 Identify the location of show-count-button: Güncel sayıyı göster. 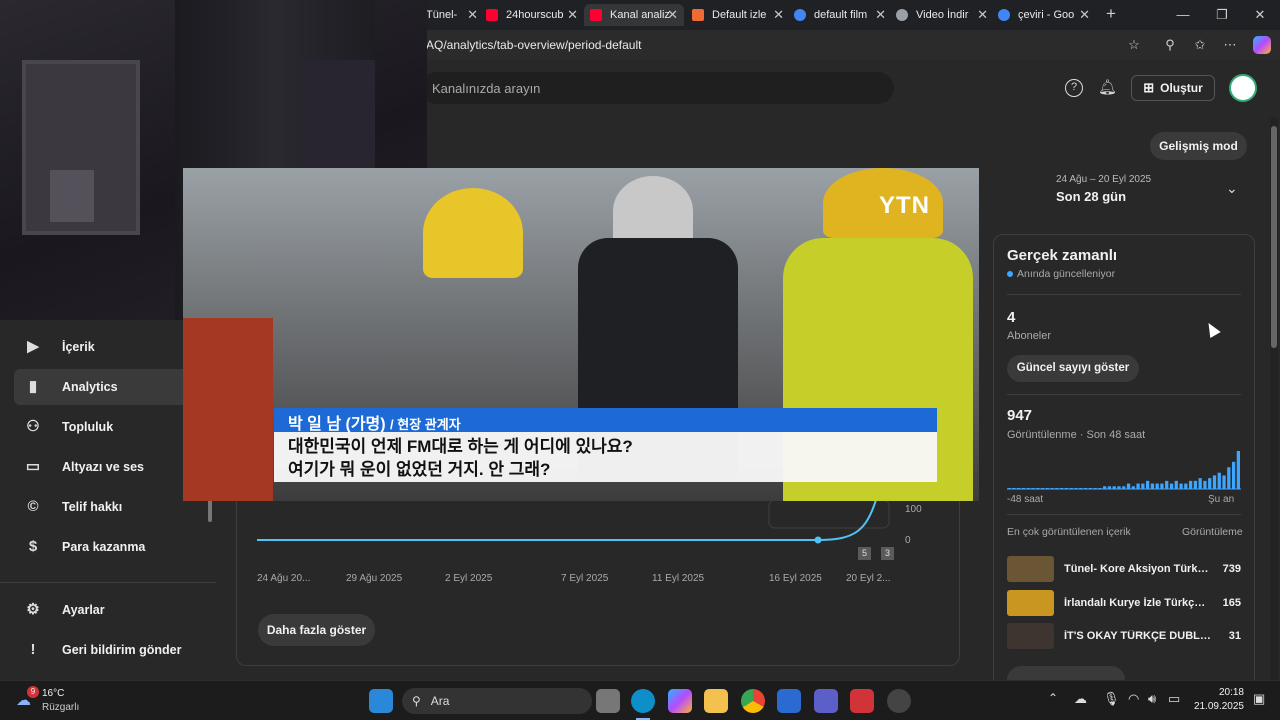
(1073, 368).